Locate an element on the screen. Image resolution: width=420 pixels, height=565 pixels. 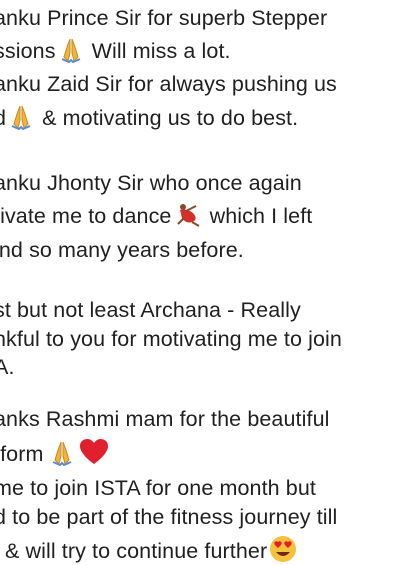
message-line: st but not least Archana - Really is located at coordinates (150, 310).